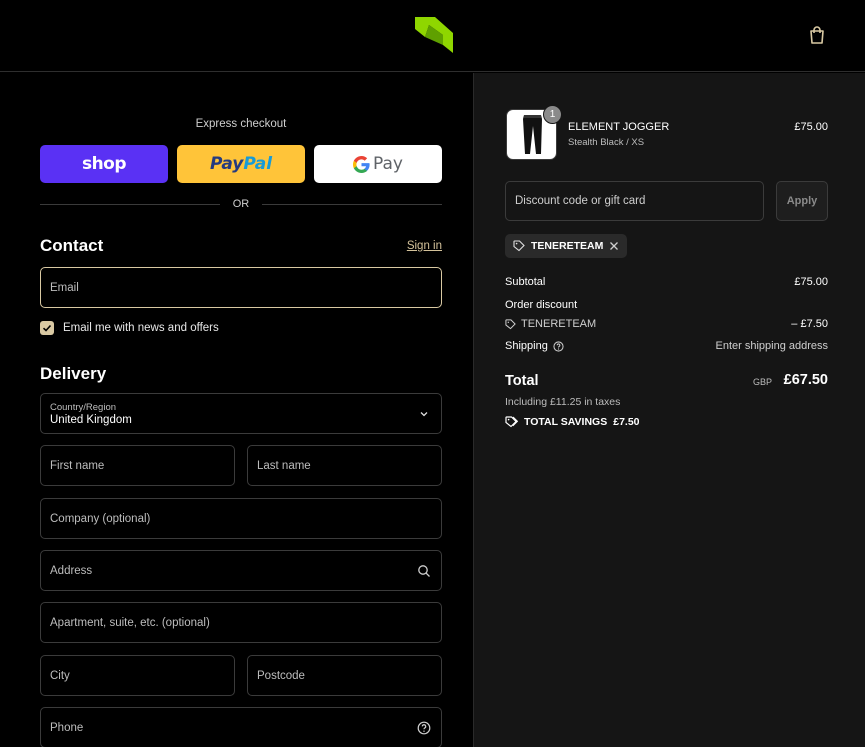  I want to click on phone-field, so click(241, 727).